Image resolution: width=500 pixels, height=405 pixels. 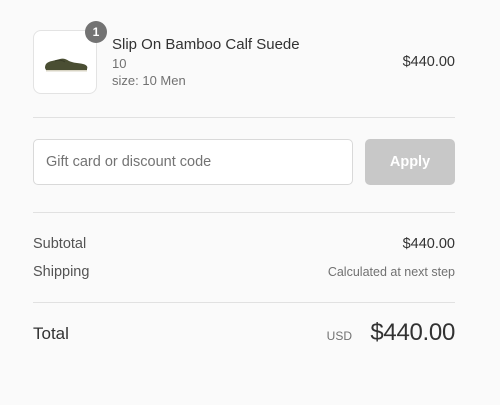 What do you see at coordinates (206, 44) in the screenshot?
I see `product-name: Slip On Bamboo Calf Suede` at bounding box center [206, 44].